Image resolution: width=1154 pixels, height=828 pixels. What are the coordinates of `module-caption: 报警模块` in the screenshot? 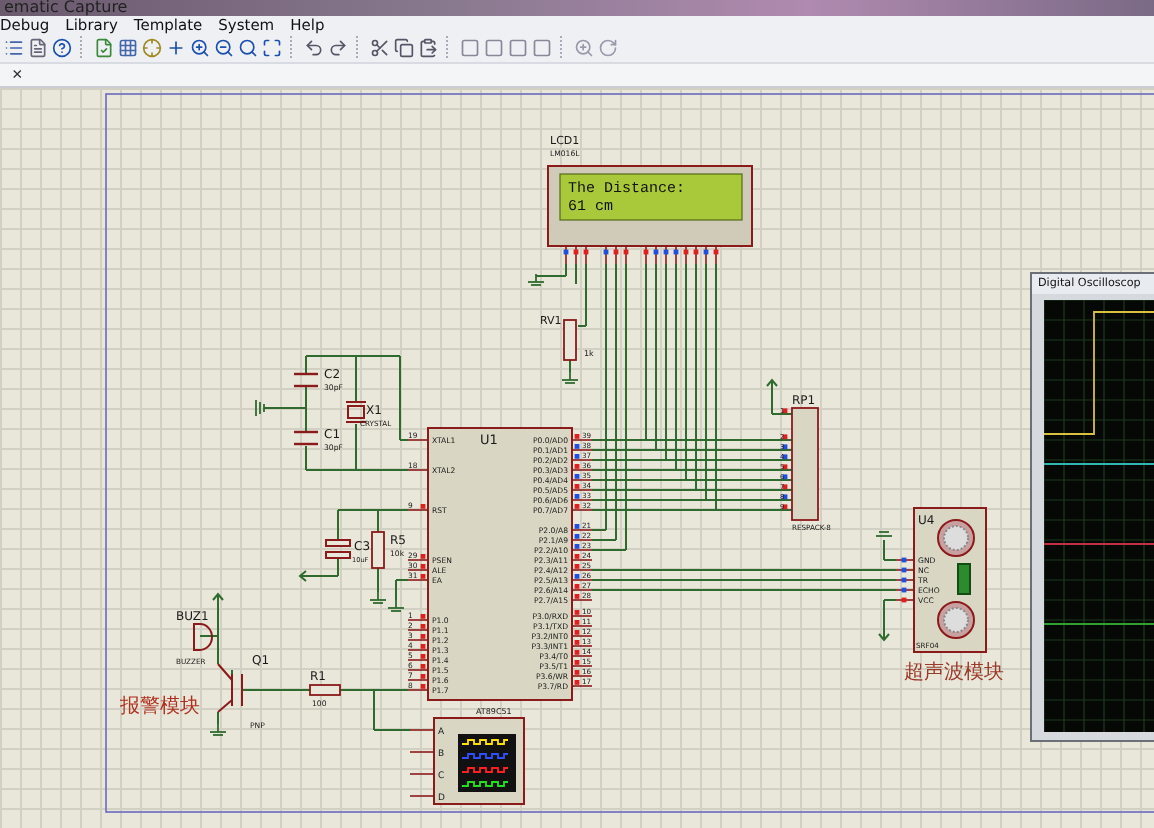 It's located at (160, 707).